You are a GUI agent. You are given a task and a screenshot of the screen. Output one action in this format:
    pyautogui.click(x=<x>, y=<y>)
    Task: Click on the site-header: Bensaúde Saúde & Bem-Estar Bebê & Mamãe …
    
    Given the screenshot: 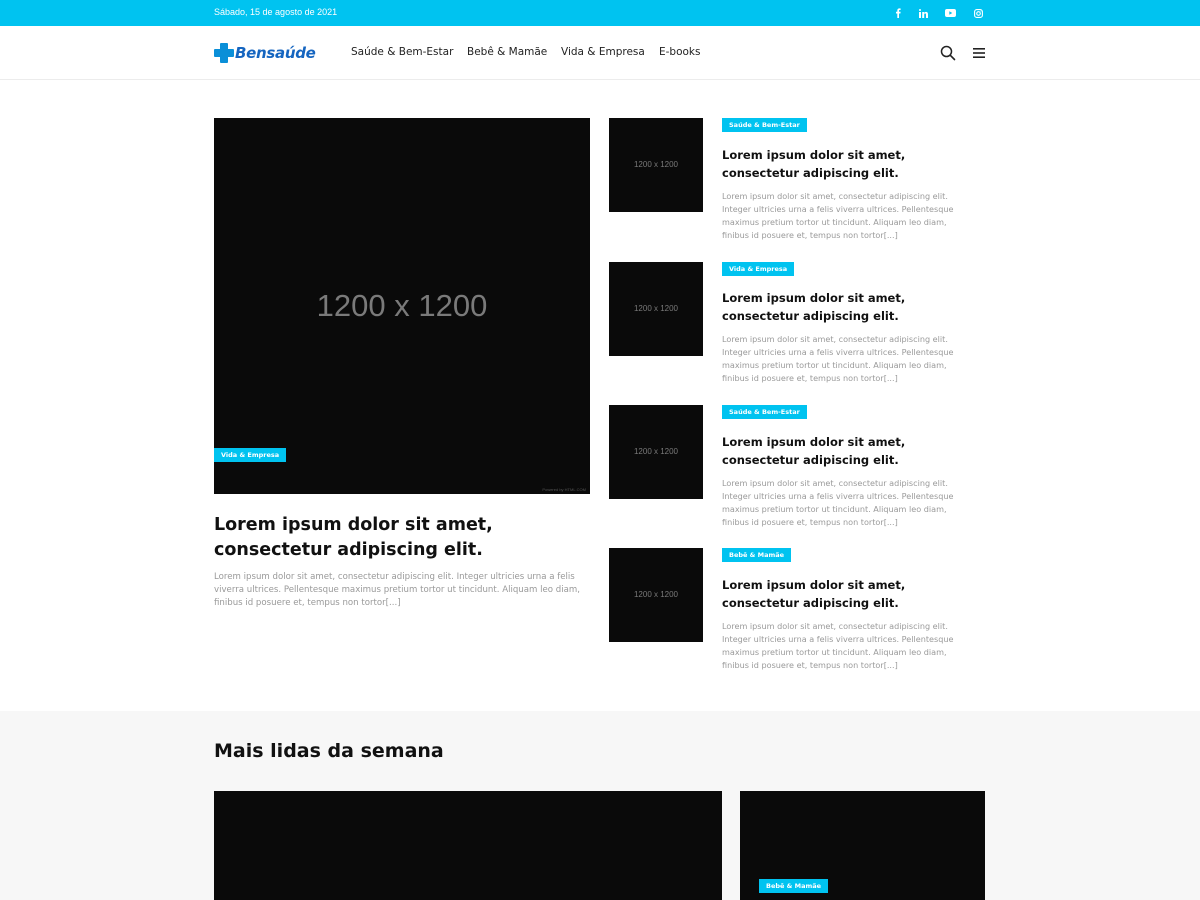 What is the action you would take?
    pyautogui.click(x=600, y=53)
    